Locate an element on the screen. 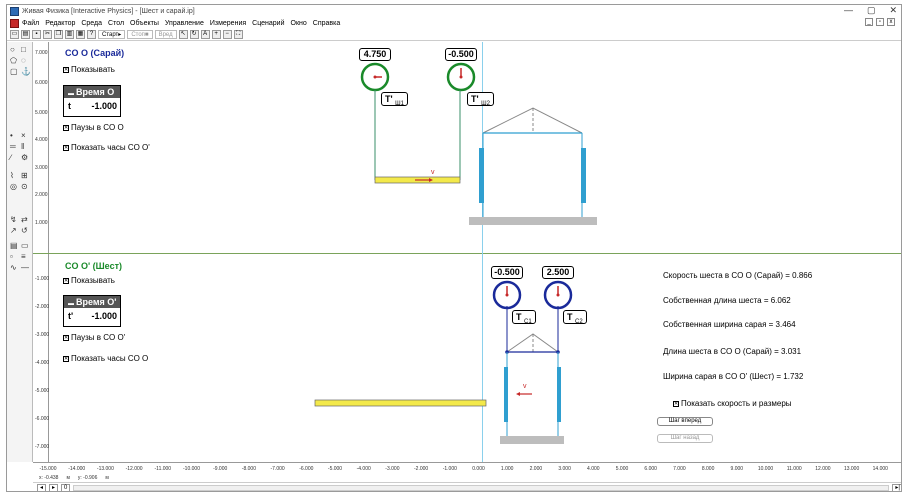 The image size is (907, 500). curve-tool-icon: ◌ is located at coordinates (25, 61).